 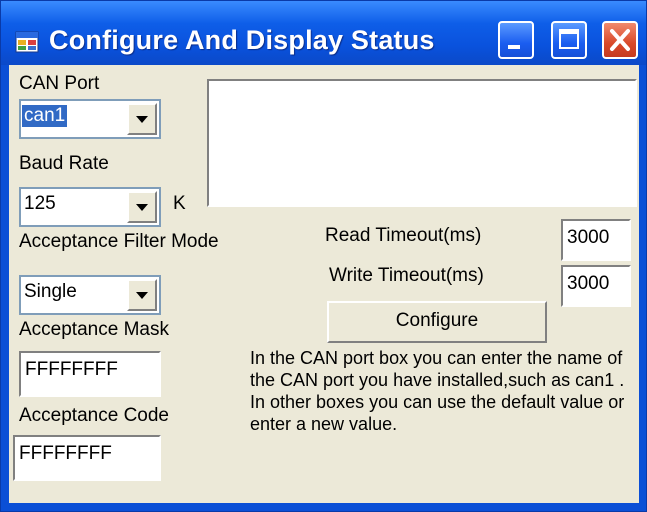 What do you see at coordinates (179, 203) in the screenshot?
I see `baud-rate-unit: K` at bounding box center [179, 203].